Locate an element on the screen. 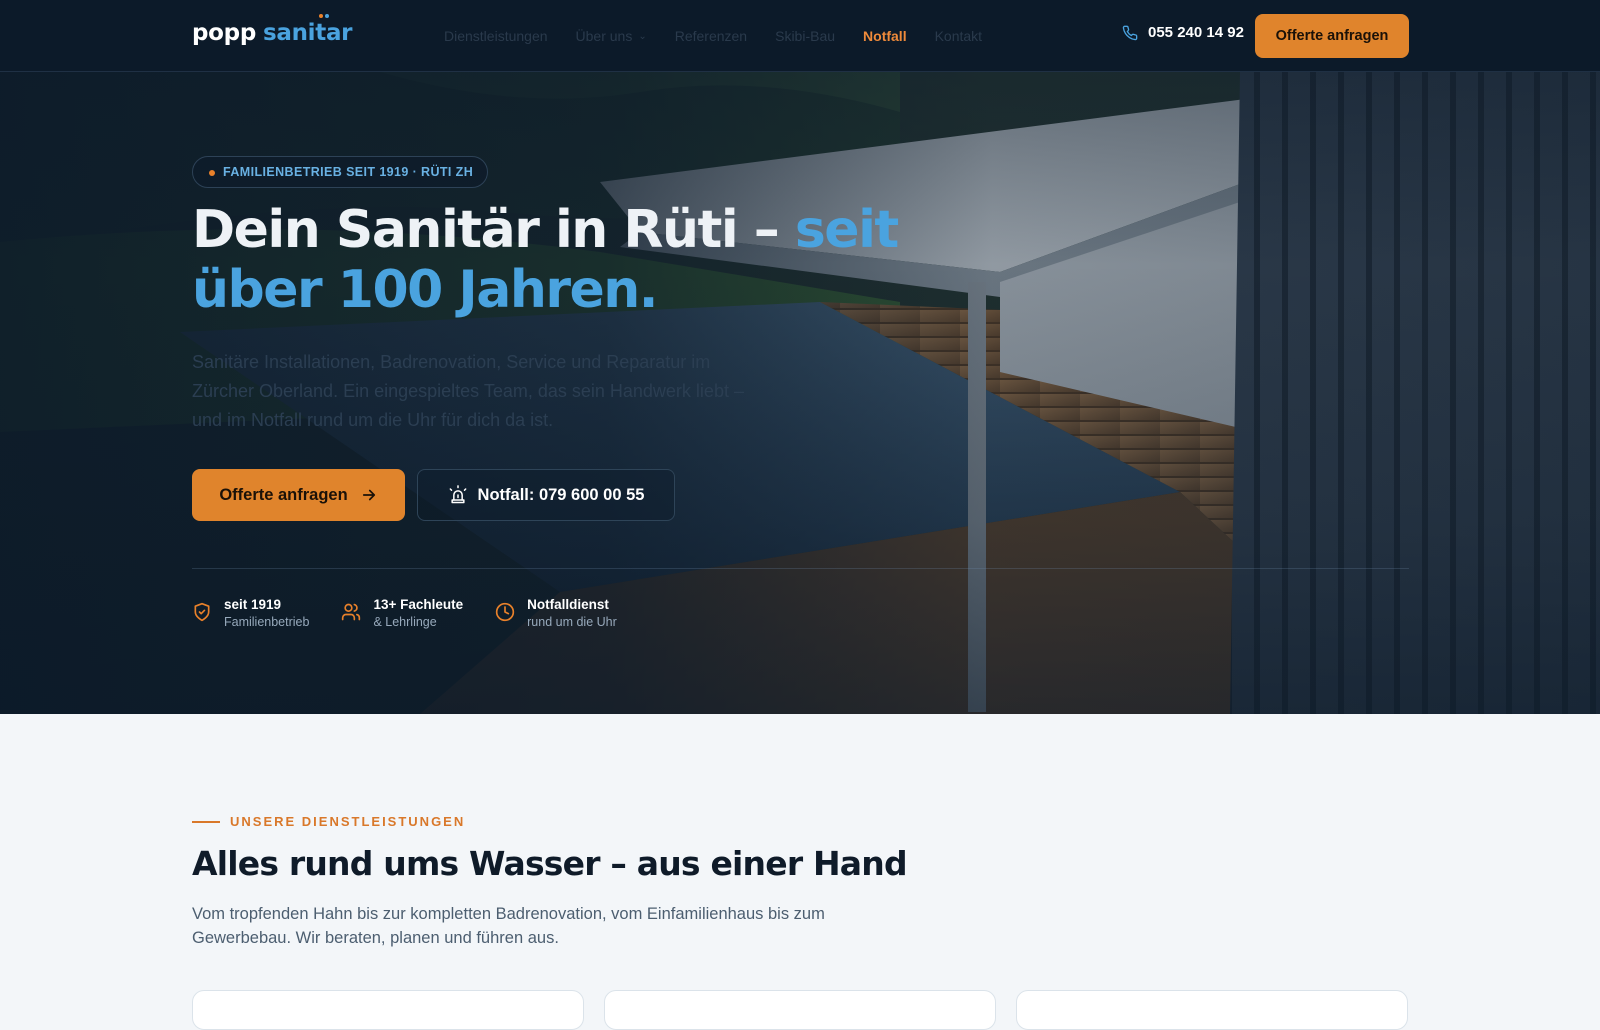 This screenshot has width=1600, height=1030. nav-ueber-uns: Über uns ⌄ is located at coordinates (611, 36).